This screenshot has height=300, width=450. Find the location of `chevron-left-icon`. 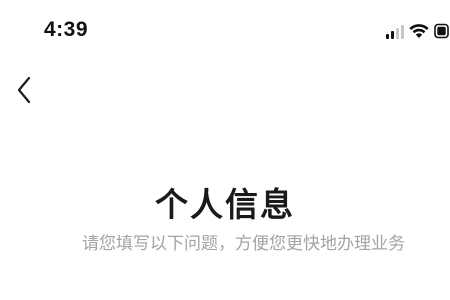

chevron-left-icon is located at coordinates (24, 90).